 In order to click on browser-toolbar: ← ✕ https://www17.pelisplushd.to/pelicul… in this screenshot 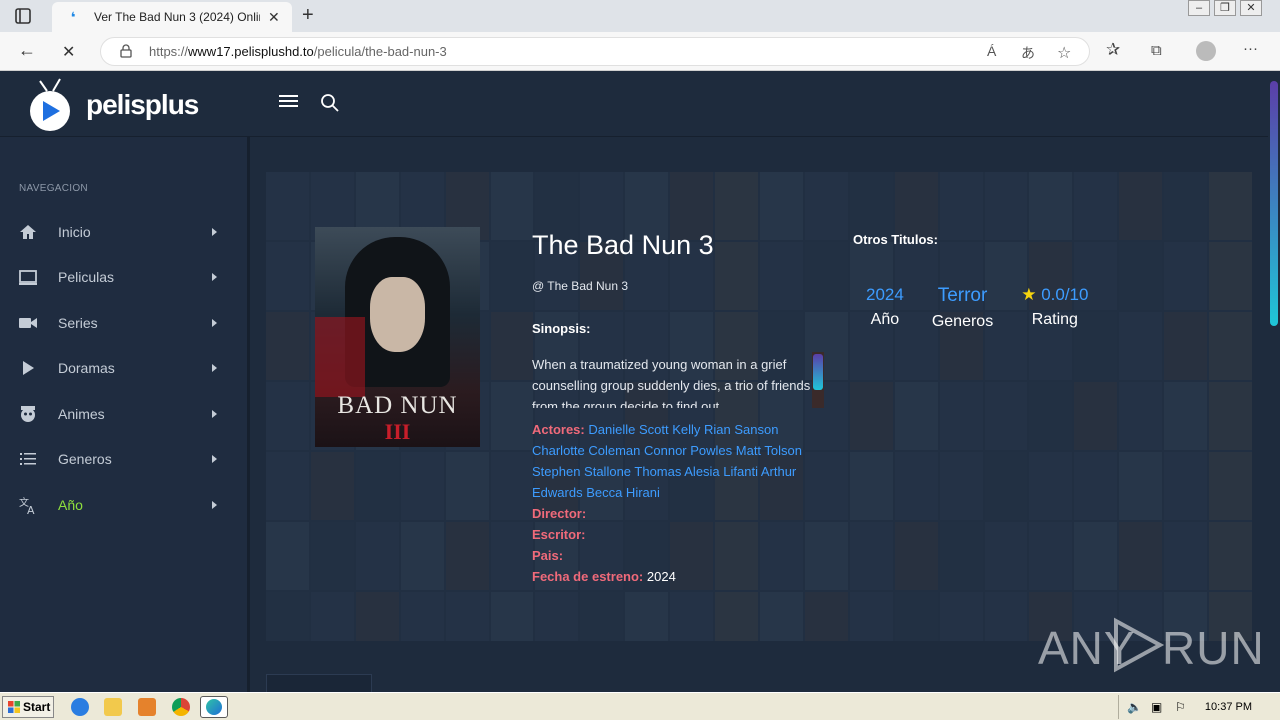, I will do `click(640, 51)`.